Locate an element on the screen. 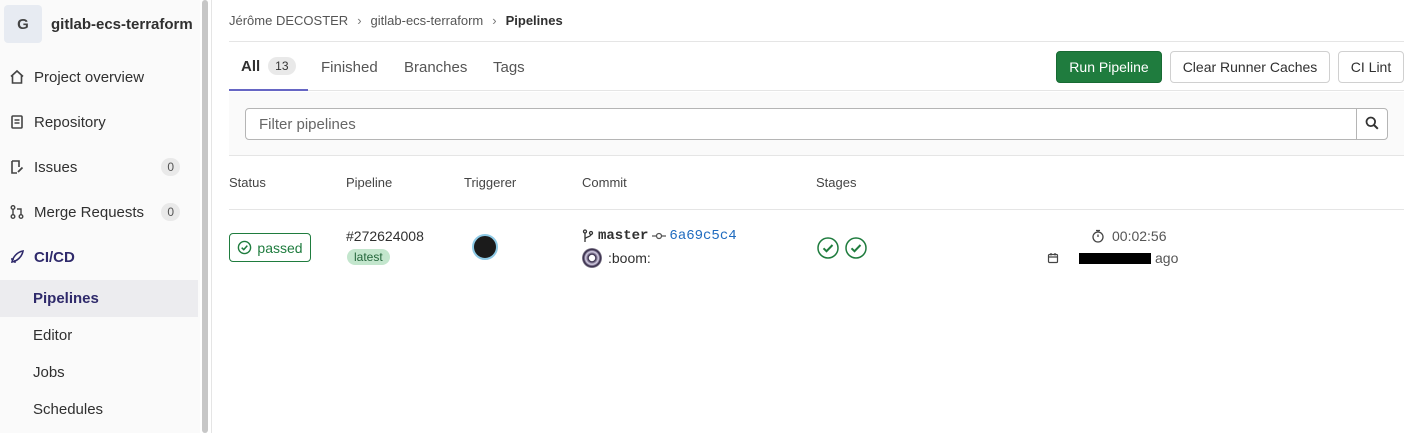 Image resolution: width=1419 pixels, height=433 pixels. stages-list is located at coordinates (844, 248).